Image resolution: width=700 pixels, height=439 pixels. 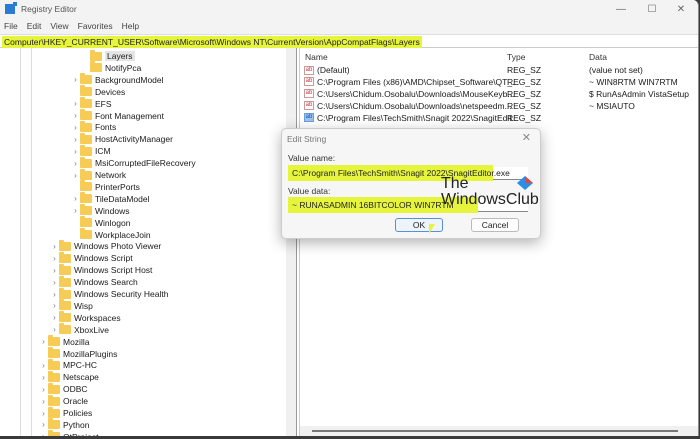 What do you see at coordinates (106, 186) in the screenshot?
I see `tree-item: PrinterPorts` at bounding box center [106, 186].